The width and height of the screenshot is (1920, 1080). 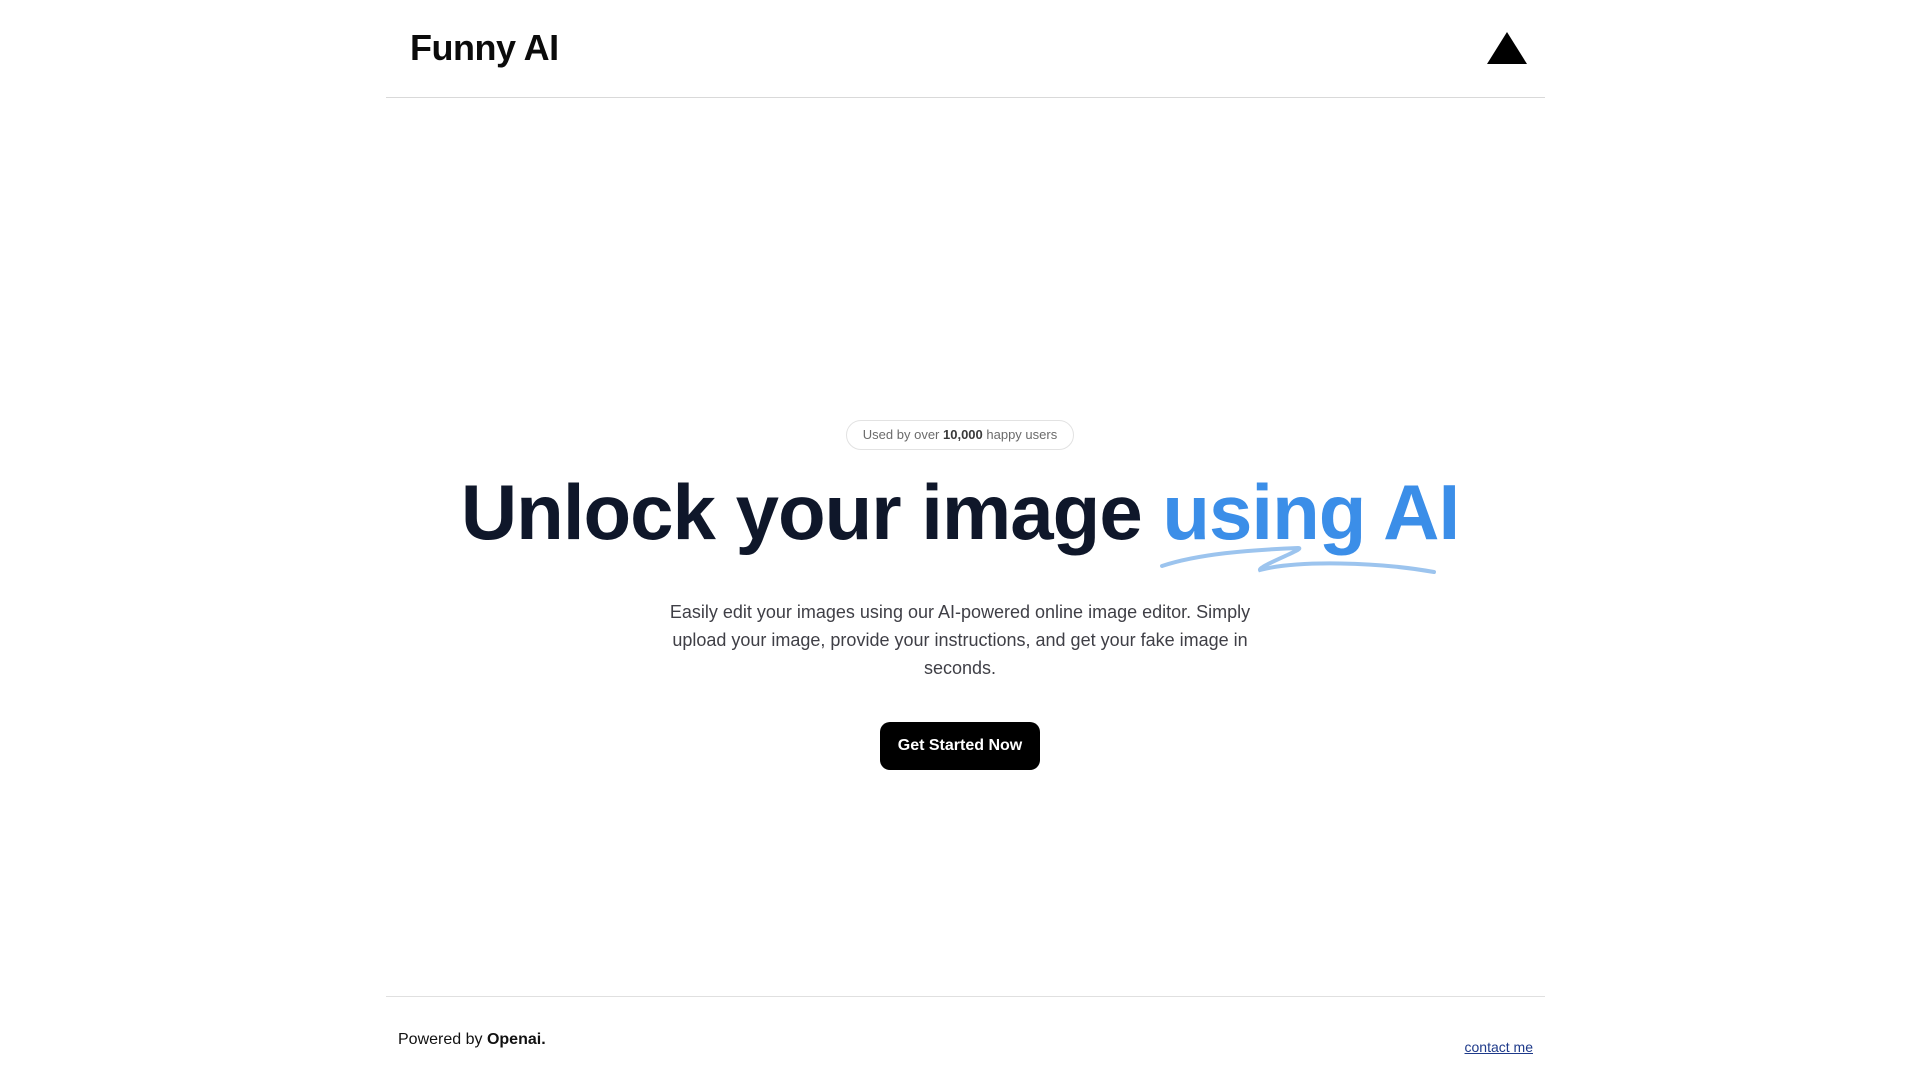 What do you see at coordinates (960, 746) in the screenshot?
I see `get-started-button: Get Started Now` at bounding box center [960, 746].